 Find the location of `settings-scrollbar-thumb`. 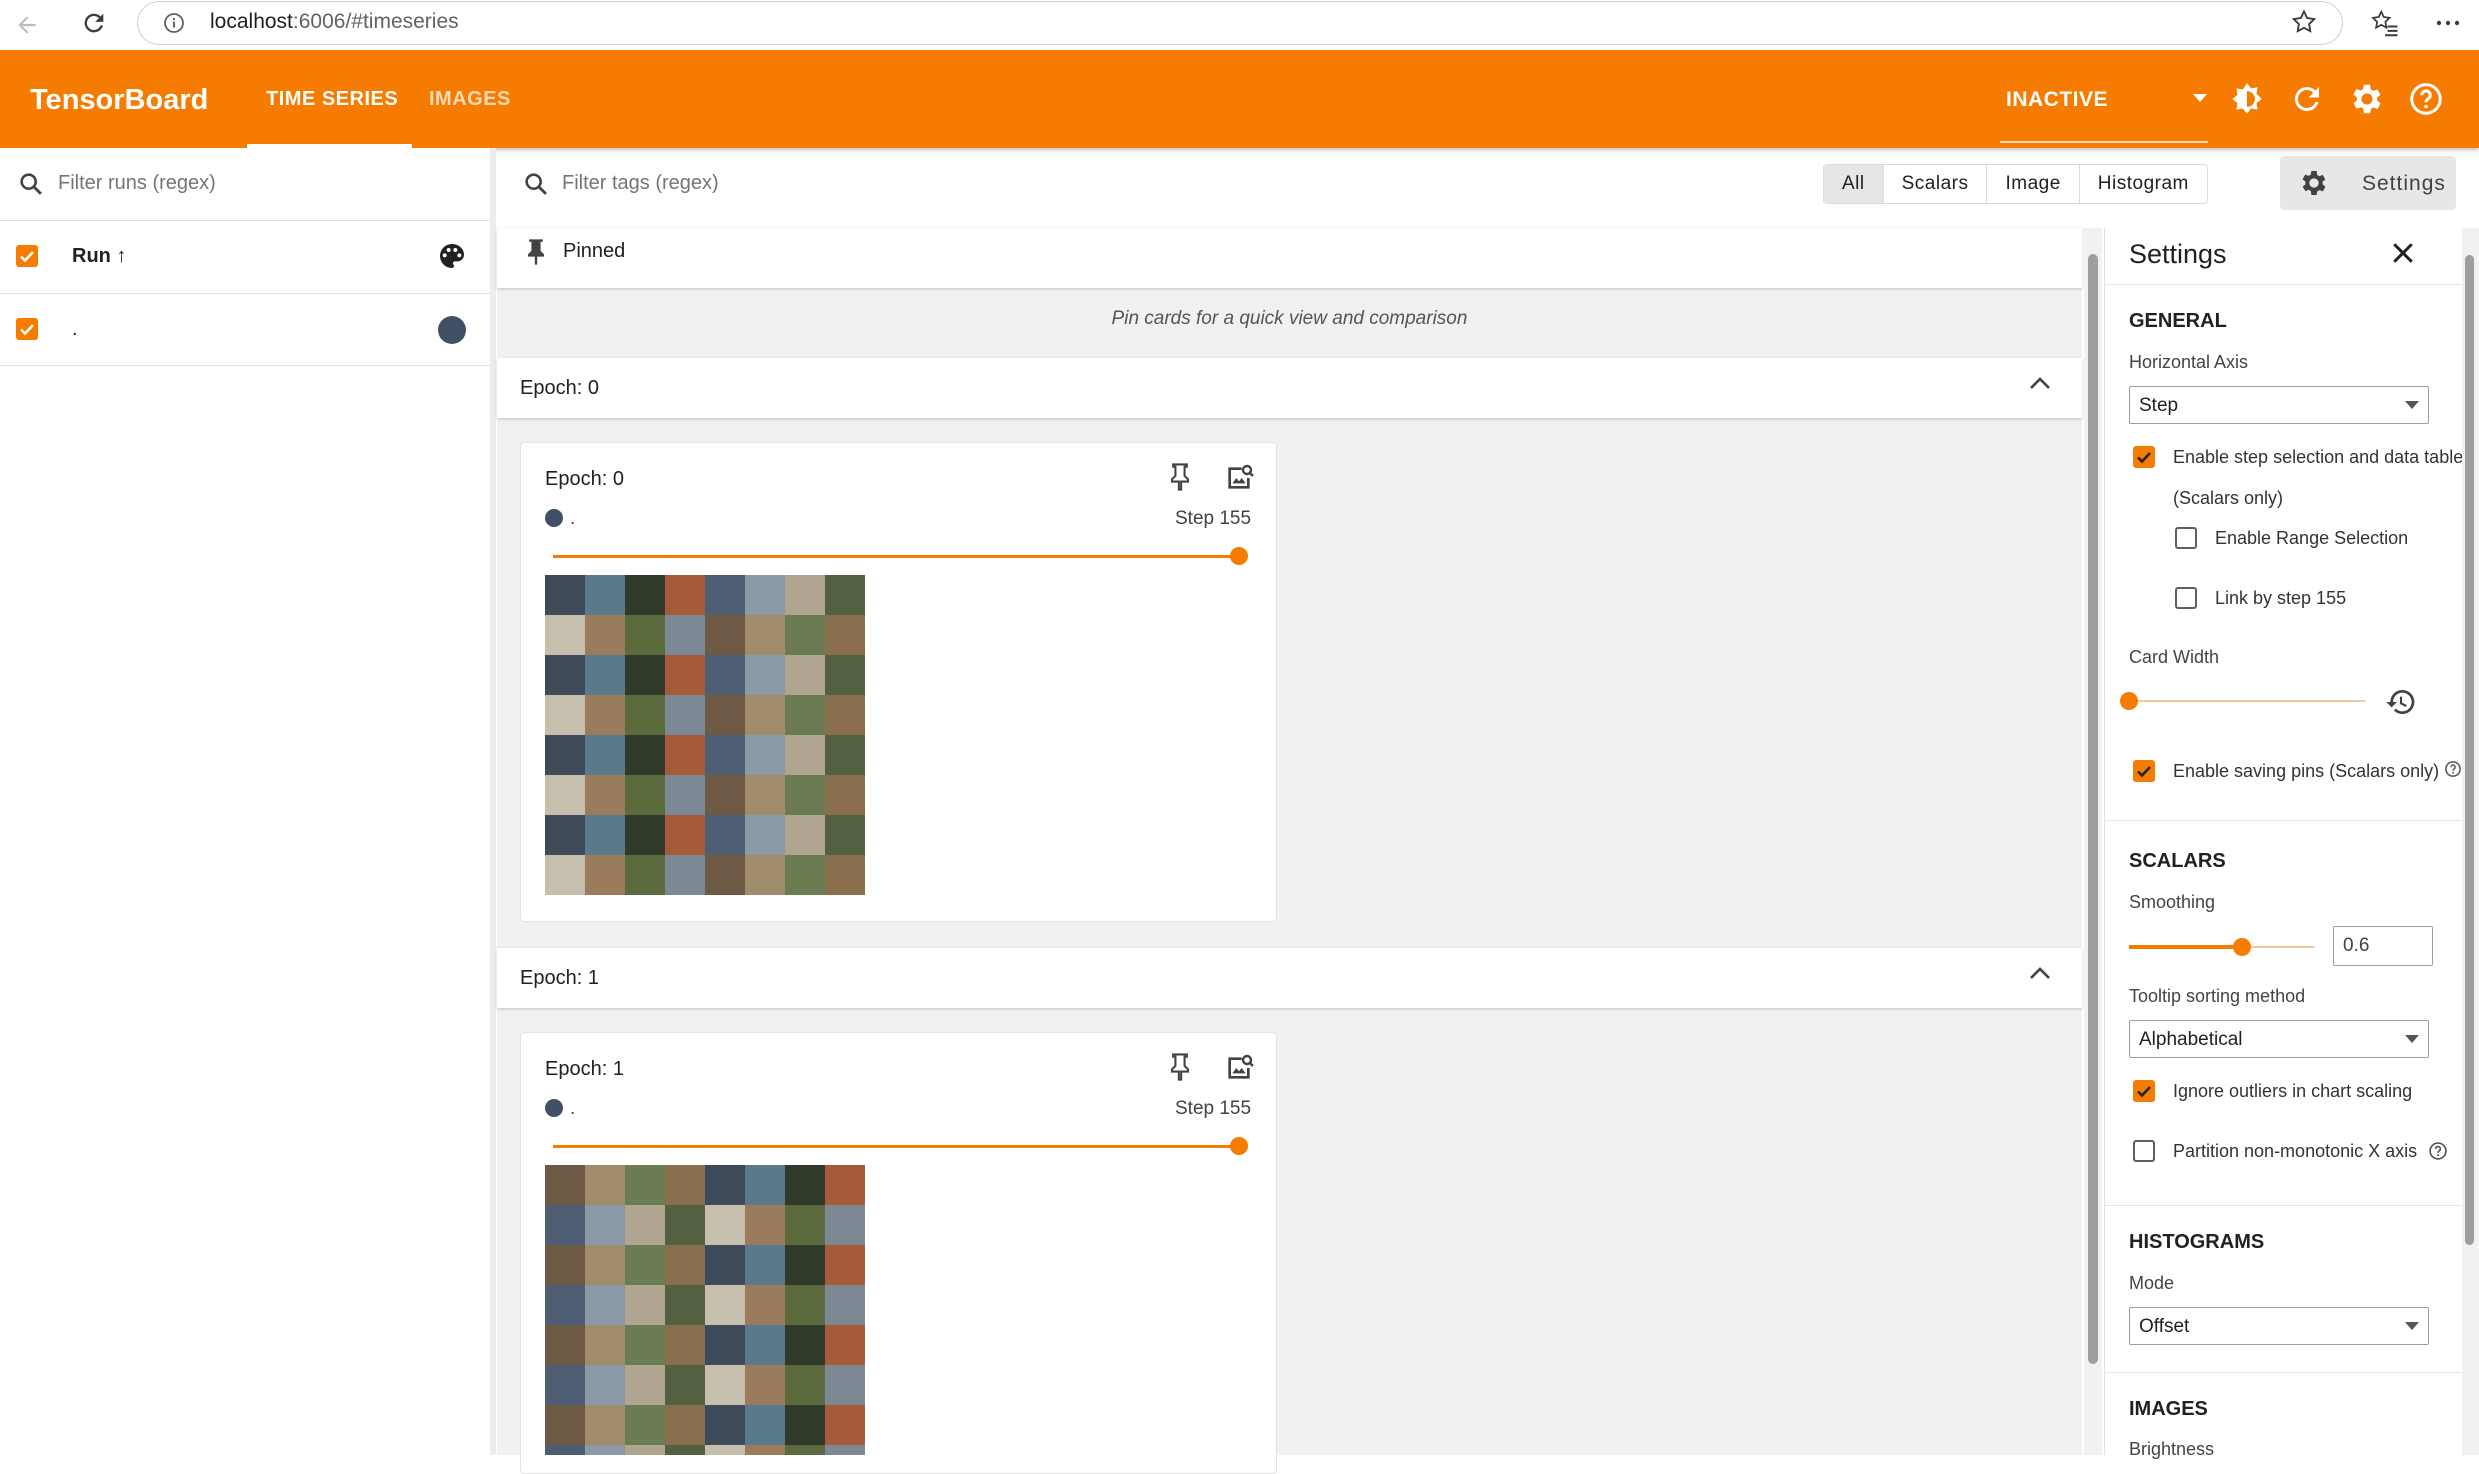

settings-scrollbar-thumb is located at coordinates (2469, 750).